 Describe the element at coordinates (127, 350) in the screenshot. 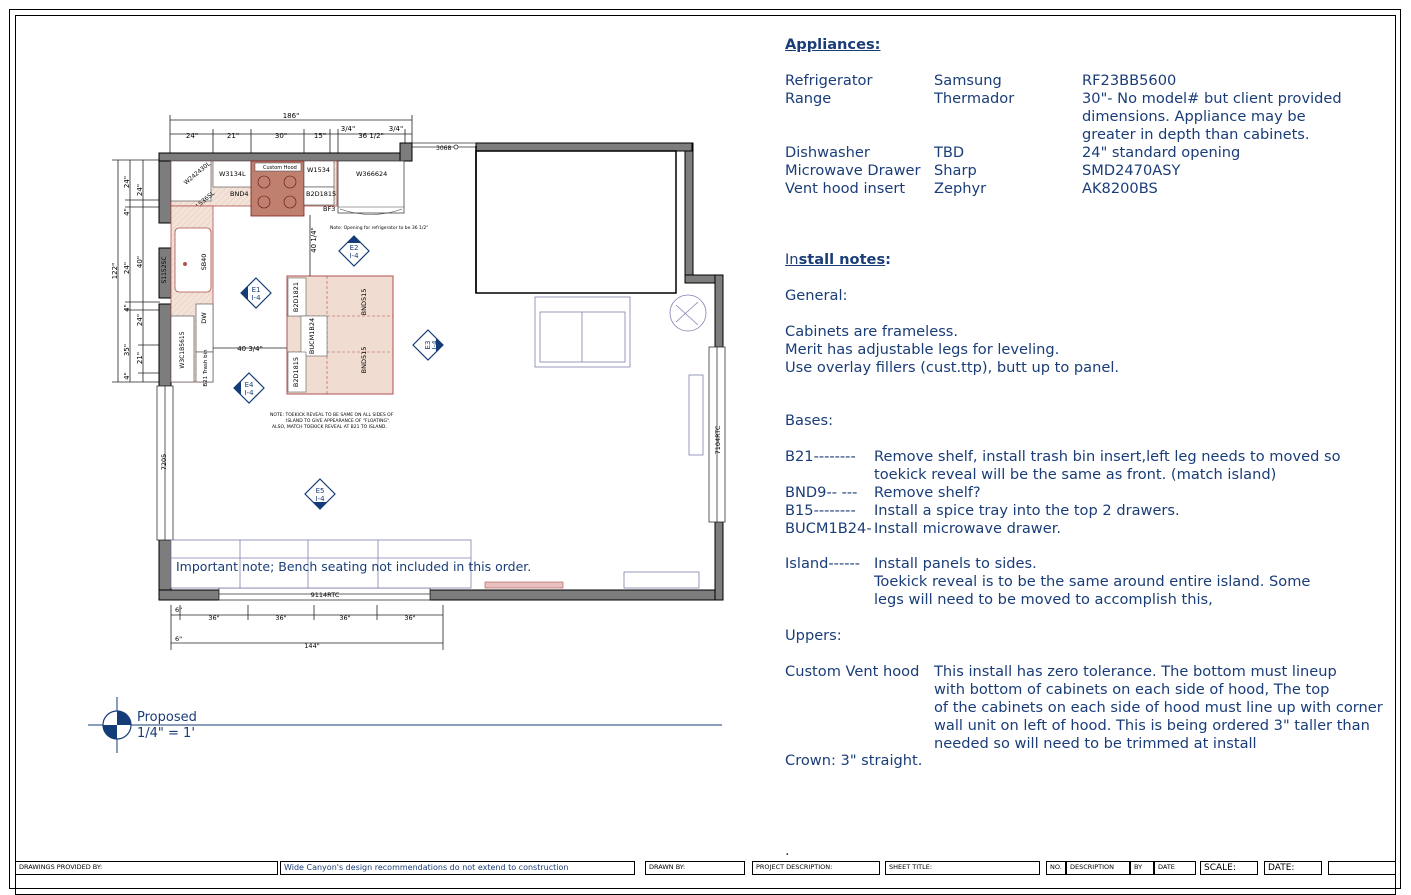

I see `dim-left-5: 35"` at that location.